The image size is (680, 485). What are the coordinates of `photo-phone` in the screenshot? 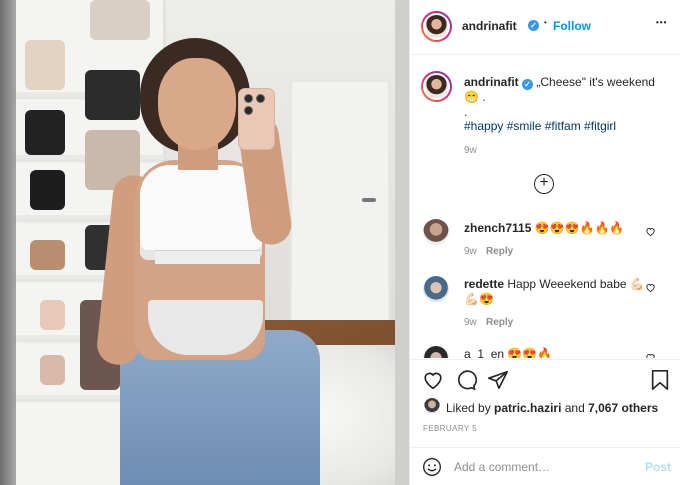 It's located at (256, 119).